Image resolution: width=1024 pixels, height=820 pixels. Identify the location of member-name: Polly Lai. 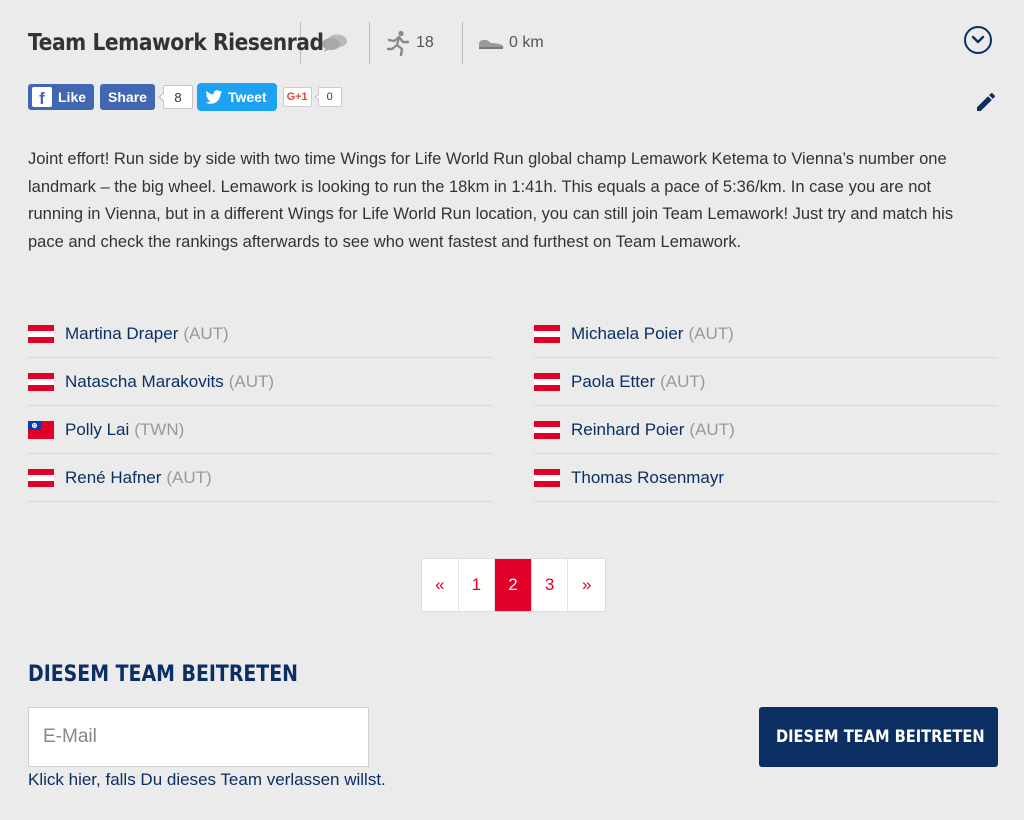
(97, 430).